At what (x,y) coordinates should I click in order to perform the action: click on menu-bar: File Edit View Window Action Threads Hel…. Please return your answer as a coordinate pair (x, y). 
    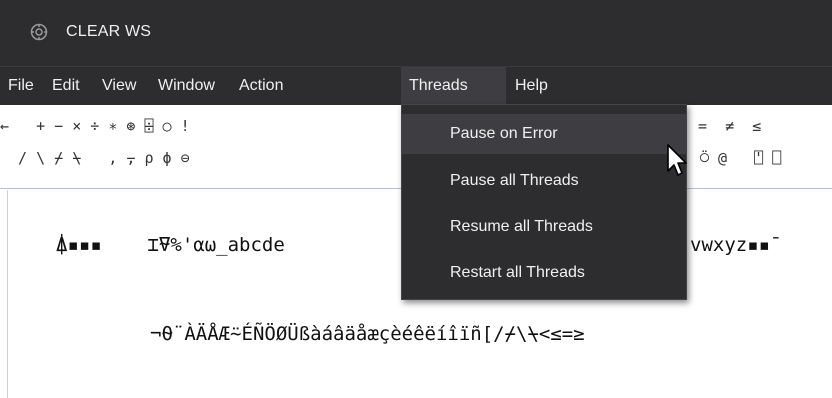
    Looking at the image, I should click on (416, 85).